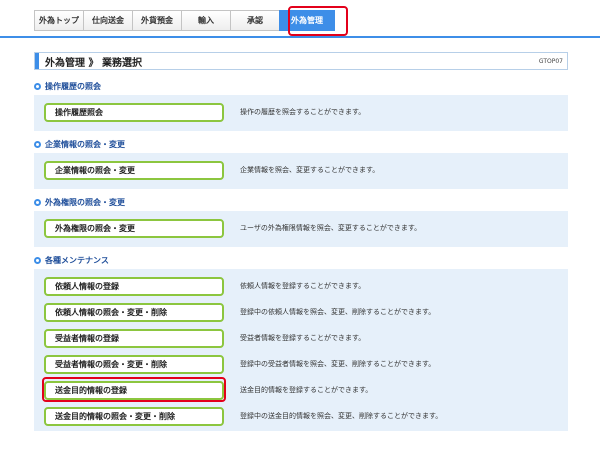 Image resolution: width=600 pixels, height=450 pixels. Describe the element at coordinates (77, 260) in the screenshot. I see `section-heading-label: 各種メンテナンス` at that location.